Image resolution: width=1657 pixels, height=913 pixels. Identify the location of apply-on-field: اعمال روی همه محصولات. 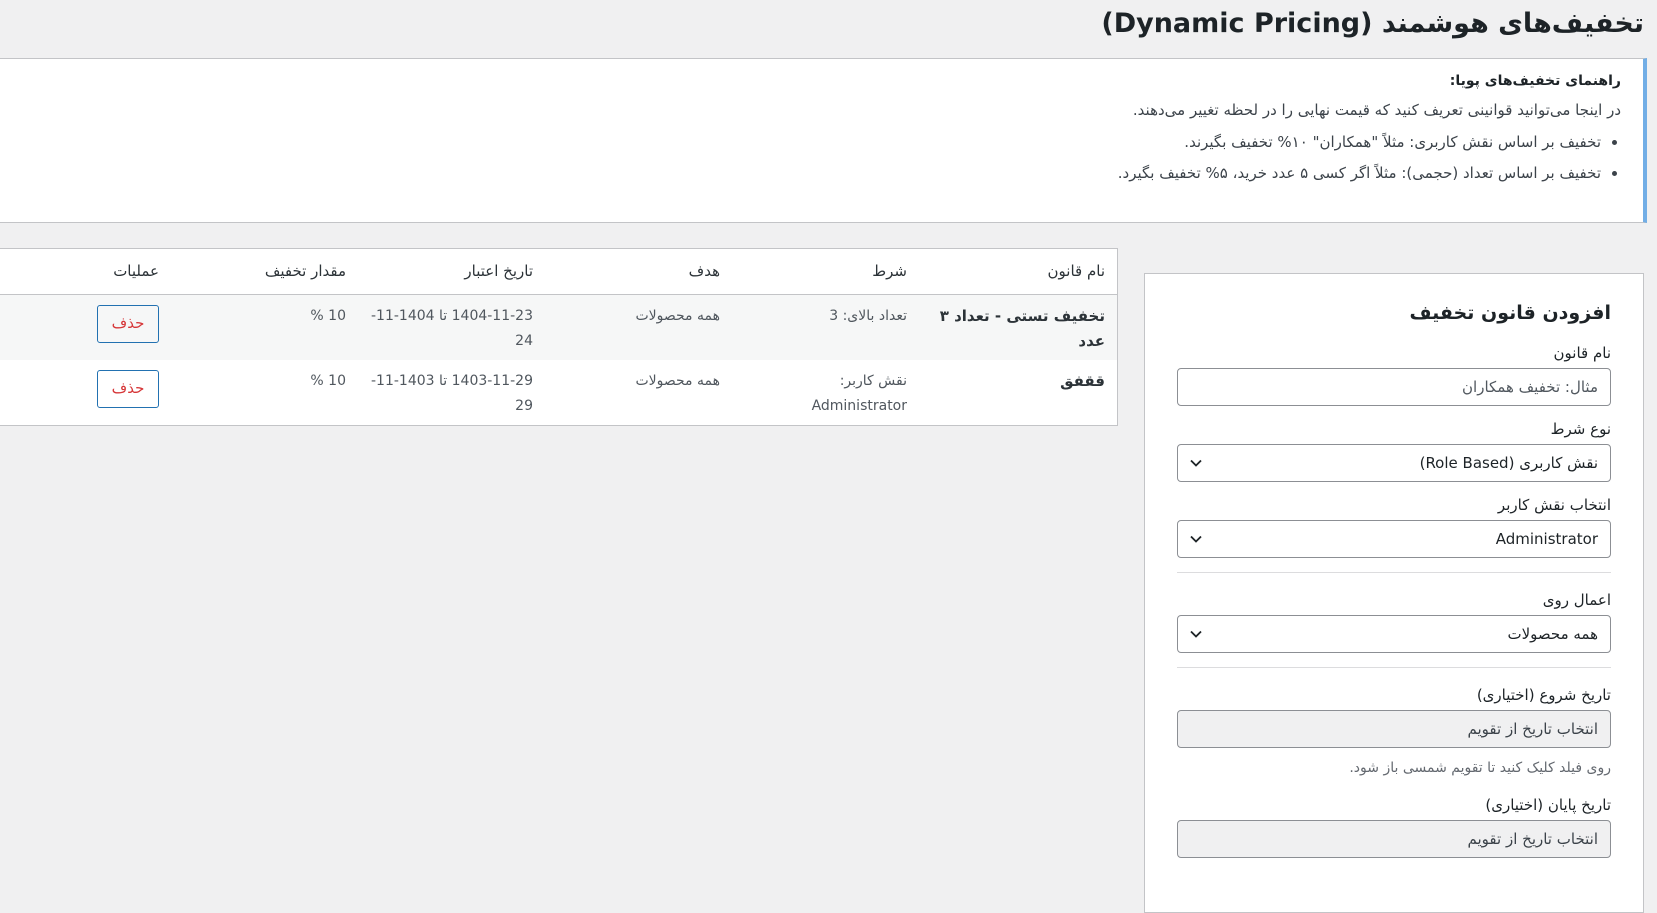
(1394, 622).